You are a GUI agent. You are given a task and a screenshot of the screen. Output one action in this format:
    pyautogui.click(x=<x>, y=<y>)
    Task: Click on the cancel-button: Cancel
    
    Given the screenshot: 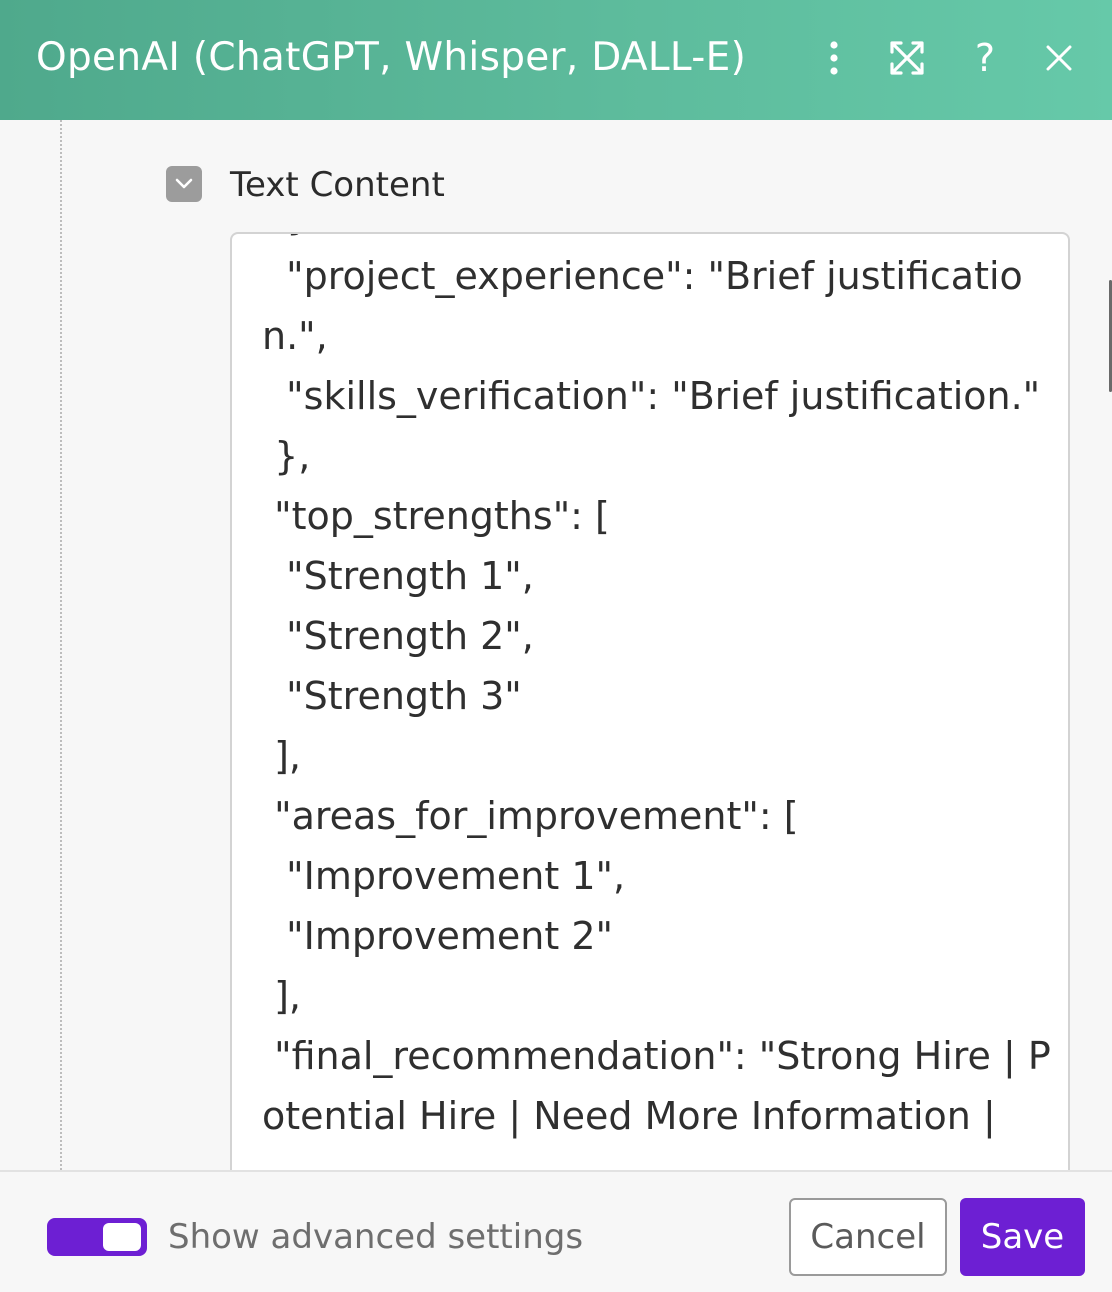 What is the action you would take?
    pyautogui.click(x=868, y=1237)
    